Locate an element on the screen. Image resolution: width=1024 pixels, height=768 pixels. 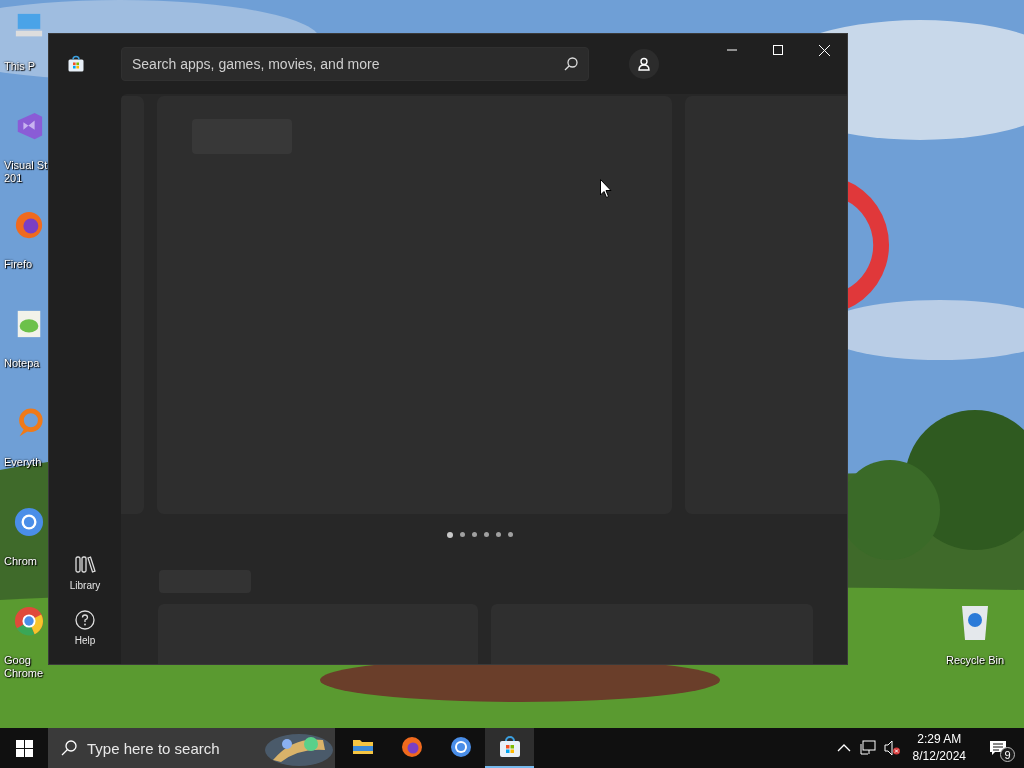
cursor-icon is located at coordinates (606, 189).